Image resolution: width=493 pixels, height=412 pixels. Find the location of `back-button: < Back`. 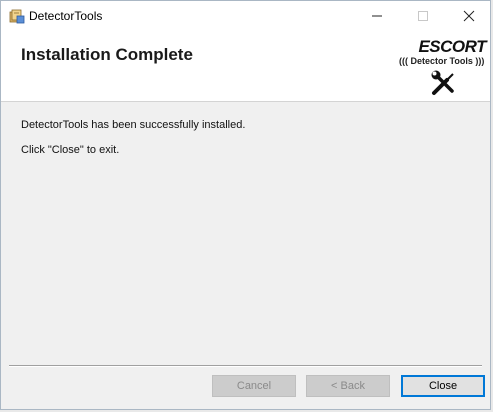

back-button: < Back is located at coordinates (348, 386).